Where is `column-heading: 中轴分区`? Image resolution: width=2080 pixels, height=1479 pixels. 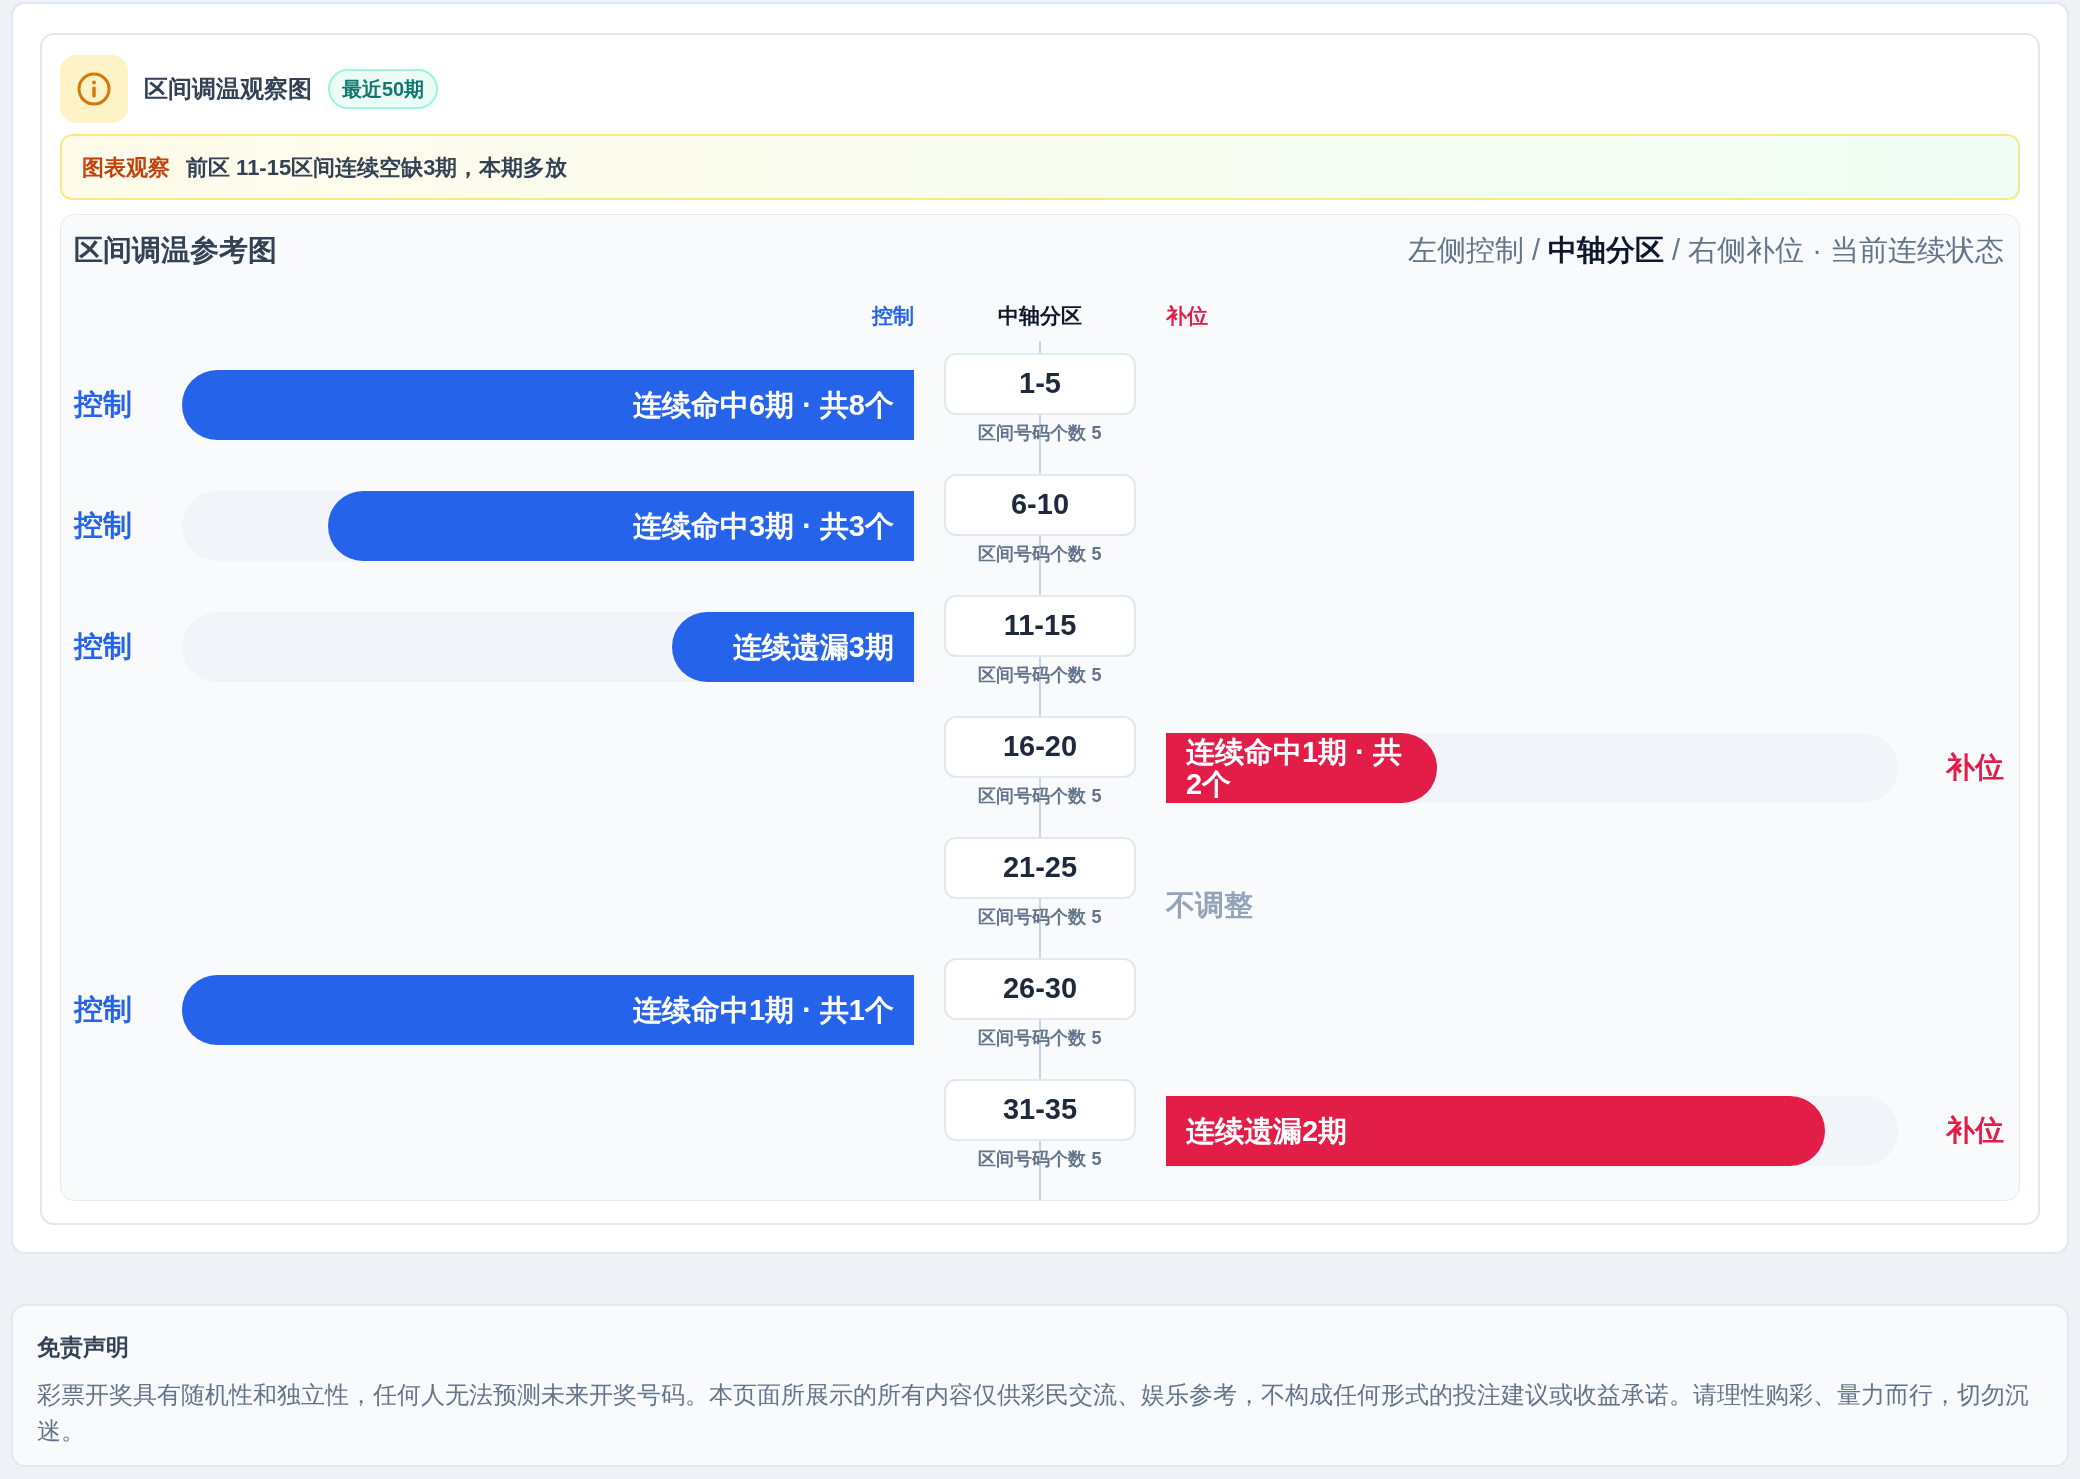 column-heading: 中轴分区 is located at coordinates (1040, 315).